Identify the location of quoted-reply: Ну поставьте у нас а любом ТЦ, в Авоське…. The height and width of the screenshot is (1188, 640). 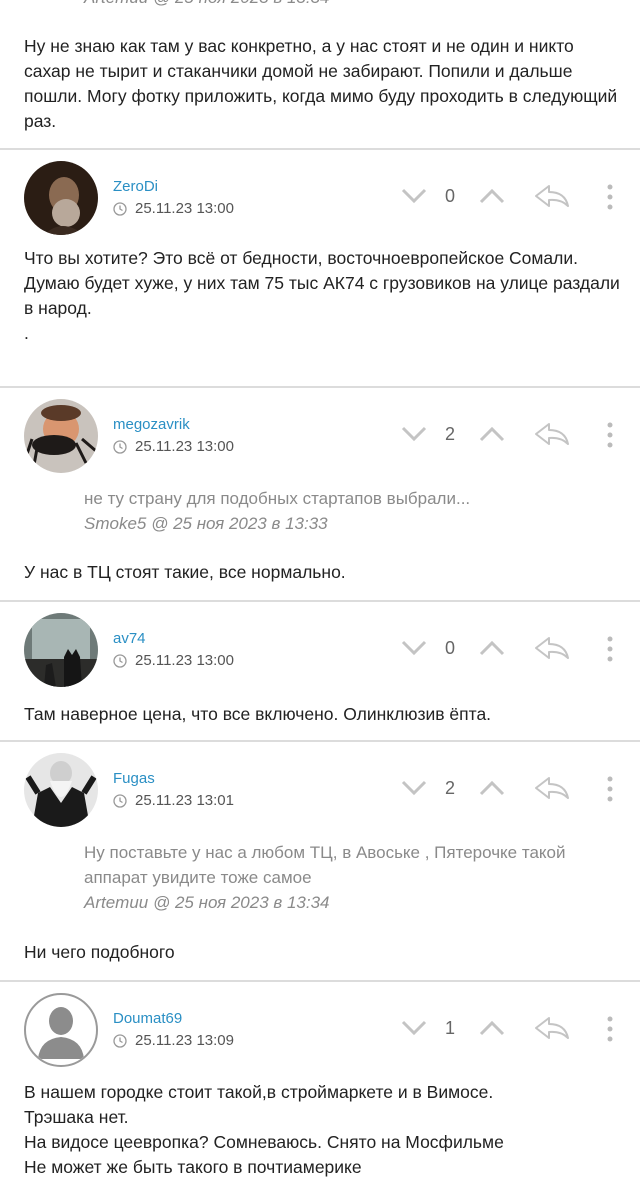
(354, 877).